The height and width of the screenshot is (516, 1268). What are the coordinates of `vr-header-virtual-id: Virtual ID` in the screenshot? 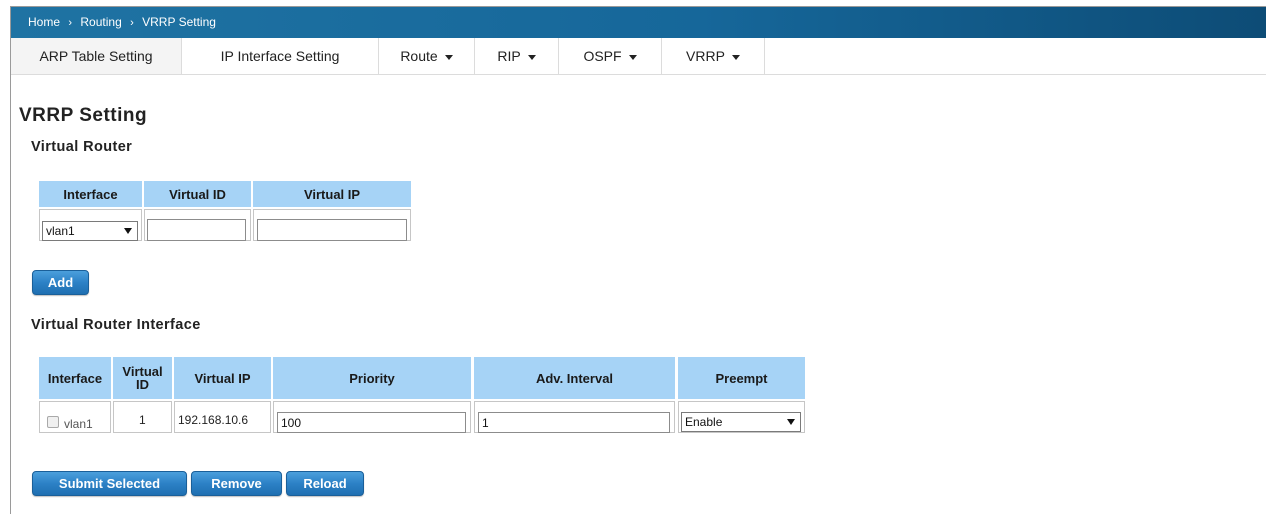 It's located at (197, 194).